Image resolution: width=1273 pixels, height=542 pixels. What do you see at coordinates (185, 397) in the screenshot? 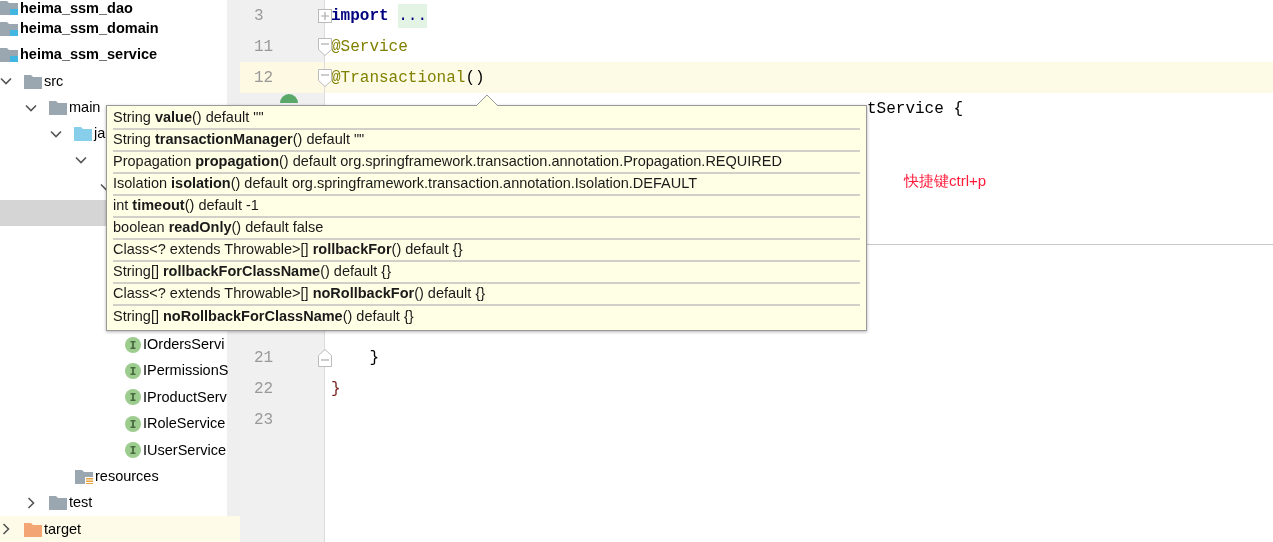
I see `tree-item-label: IProductServ` at bounding box center [185, 397].